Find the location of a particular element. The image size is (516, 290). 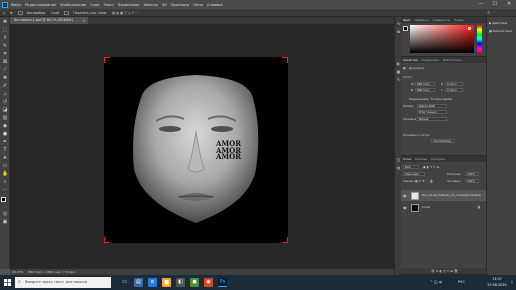

crop-tool-icon: ⌗ is located at coordinates (5, 54).